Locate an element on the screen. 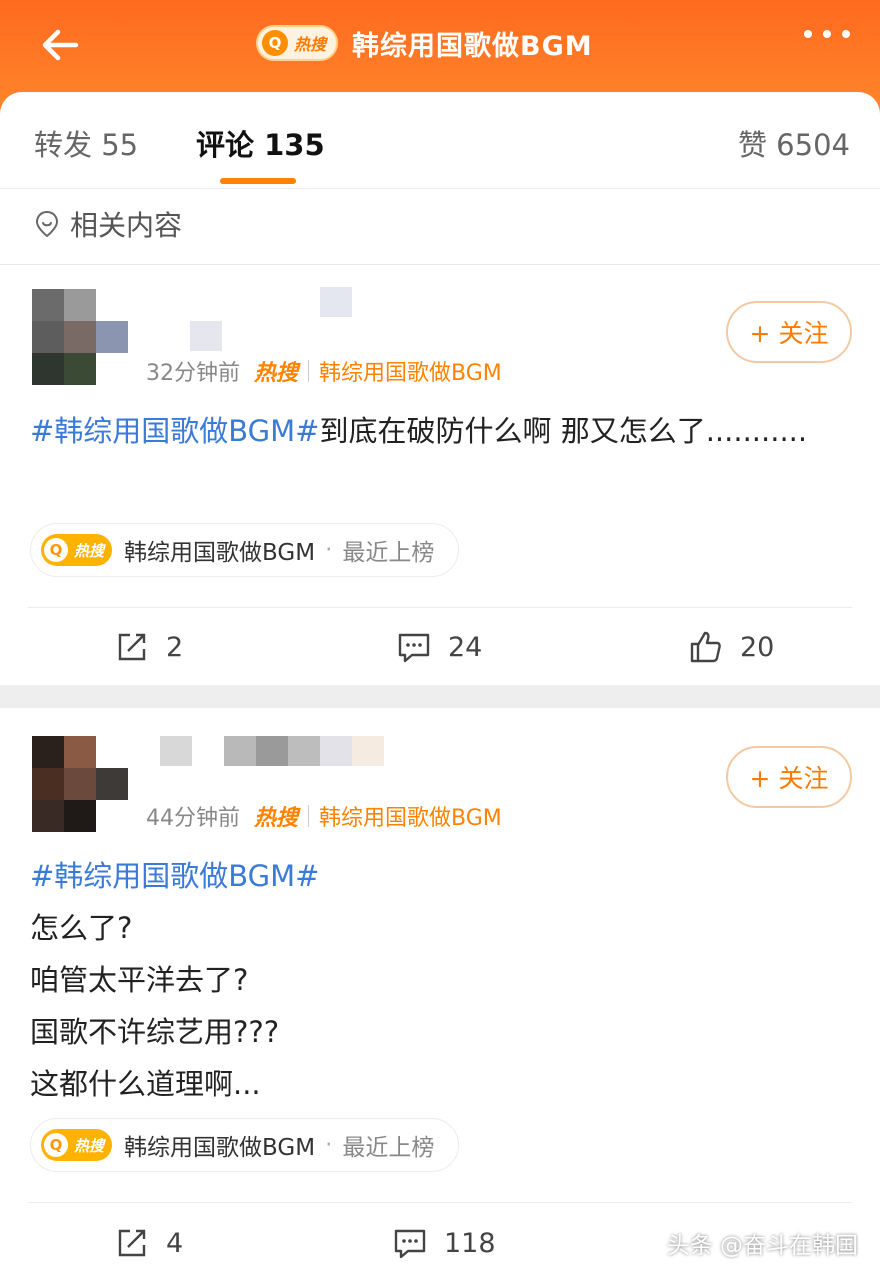 The height and width of the screenshot is (1272, 880). location-pin-icon is located at coordinates (47, 224).